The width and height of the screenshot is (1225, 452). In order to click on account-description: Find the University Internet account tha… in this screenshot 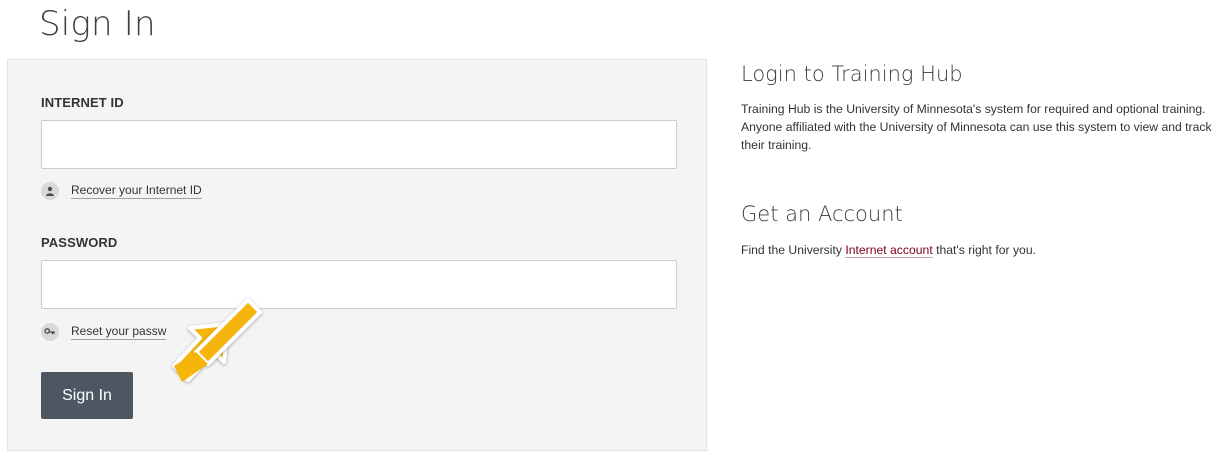, I will do `click(979, 250)`.